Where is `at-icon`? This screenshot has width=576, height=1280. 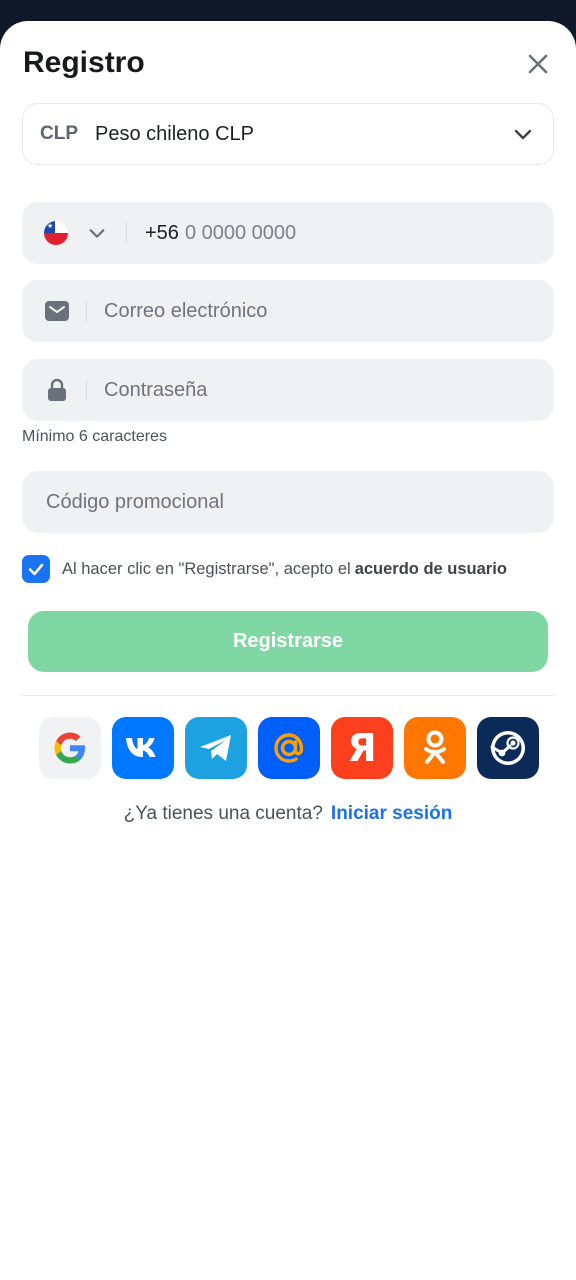 at-icon is located at coordinates (289, 748).